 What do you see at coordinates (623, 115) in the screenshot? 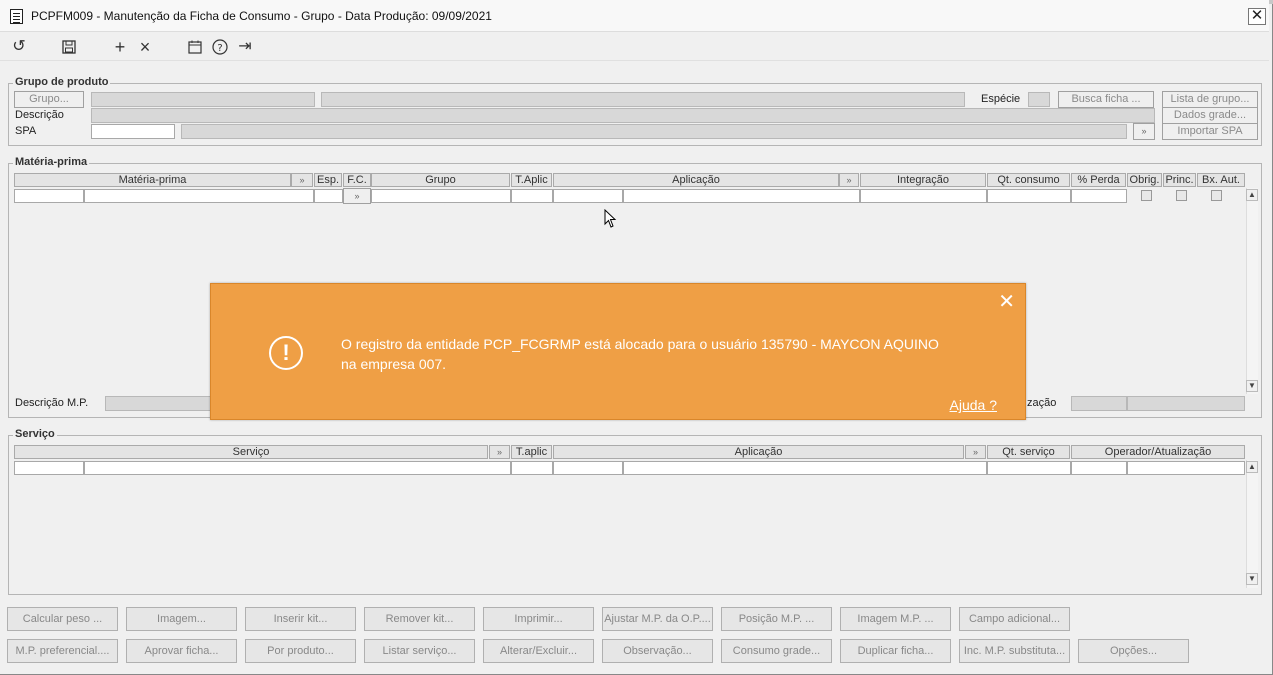
I see `descricao-field` at bounding box center [623, 115].